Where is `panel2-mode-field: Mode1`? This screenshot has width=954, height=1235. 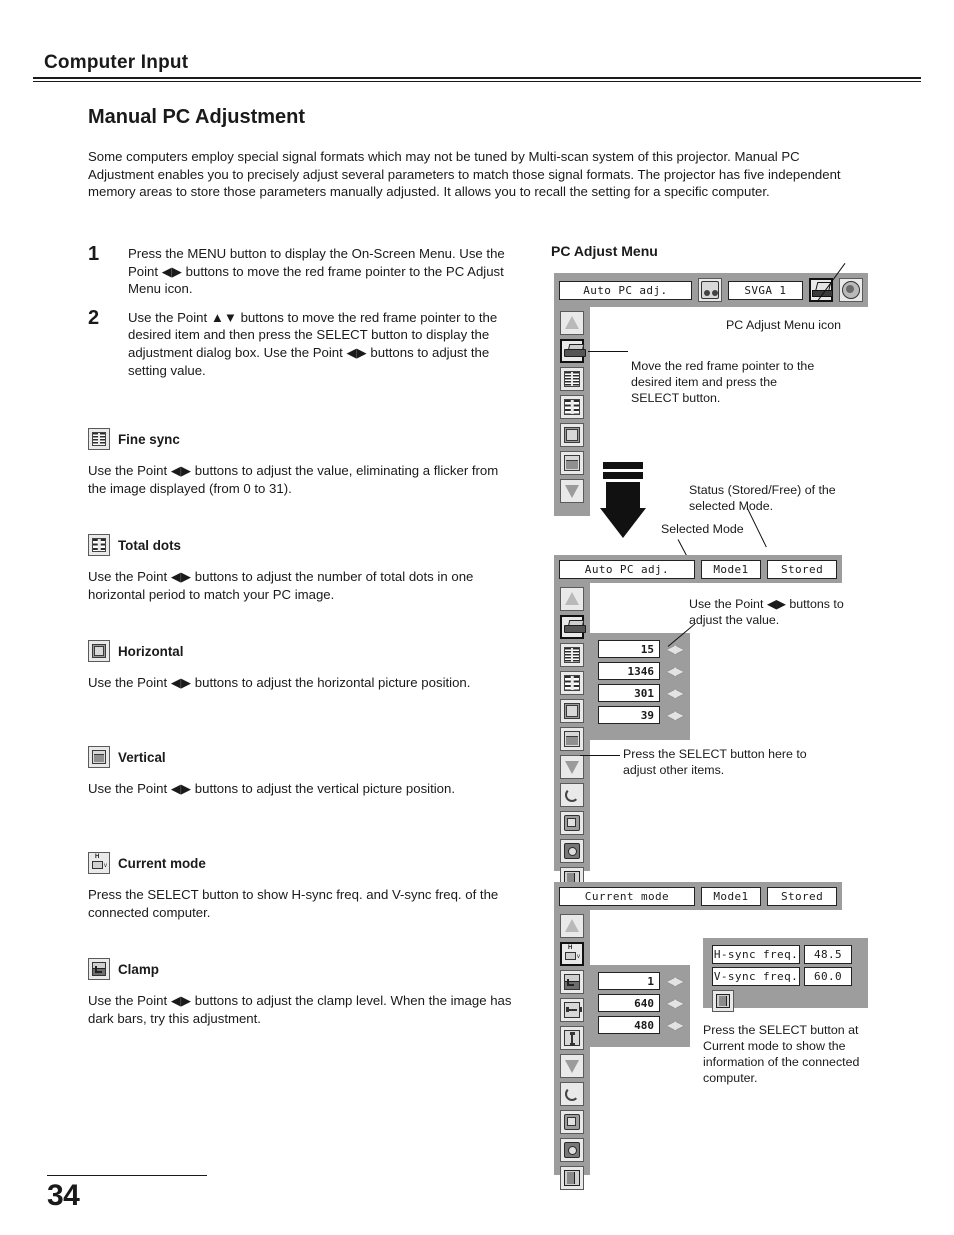 panel2-mode-field: Mode1 is located at coordinates (731, 569).